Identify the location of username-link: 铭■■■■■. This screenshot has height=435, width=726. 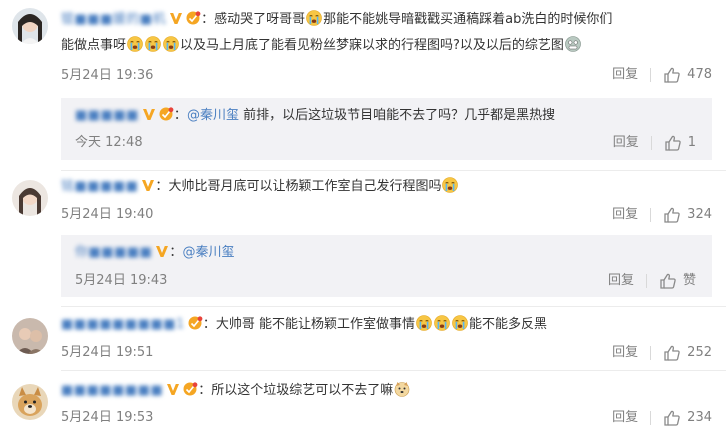
(99, 186).